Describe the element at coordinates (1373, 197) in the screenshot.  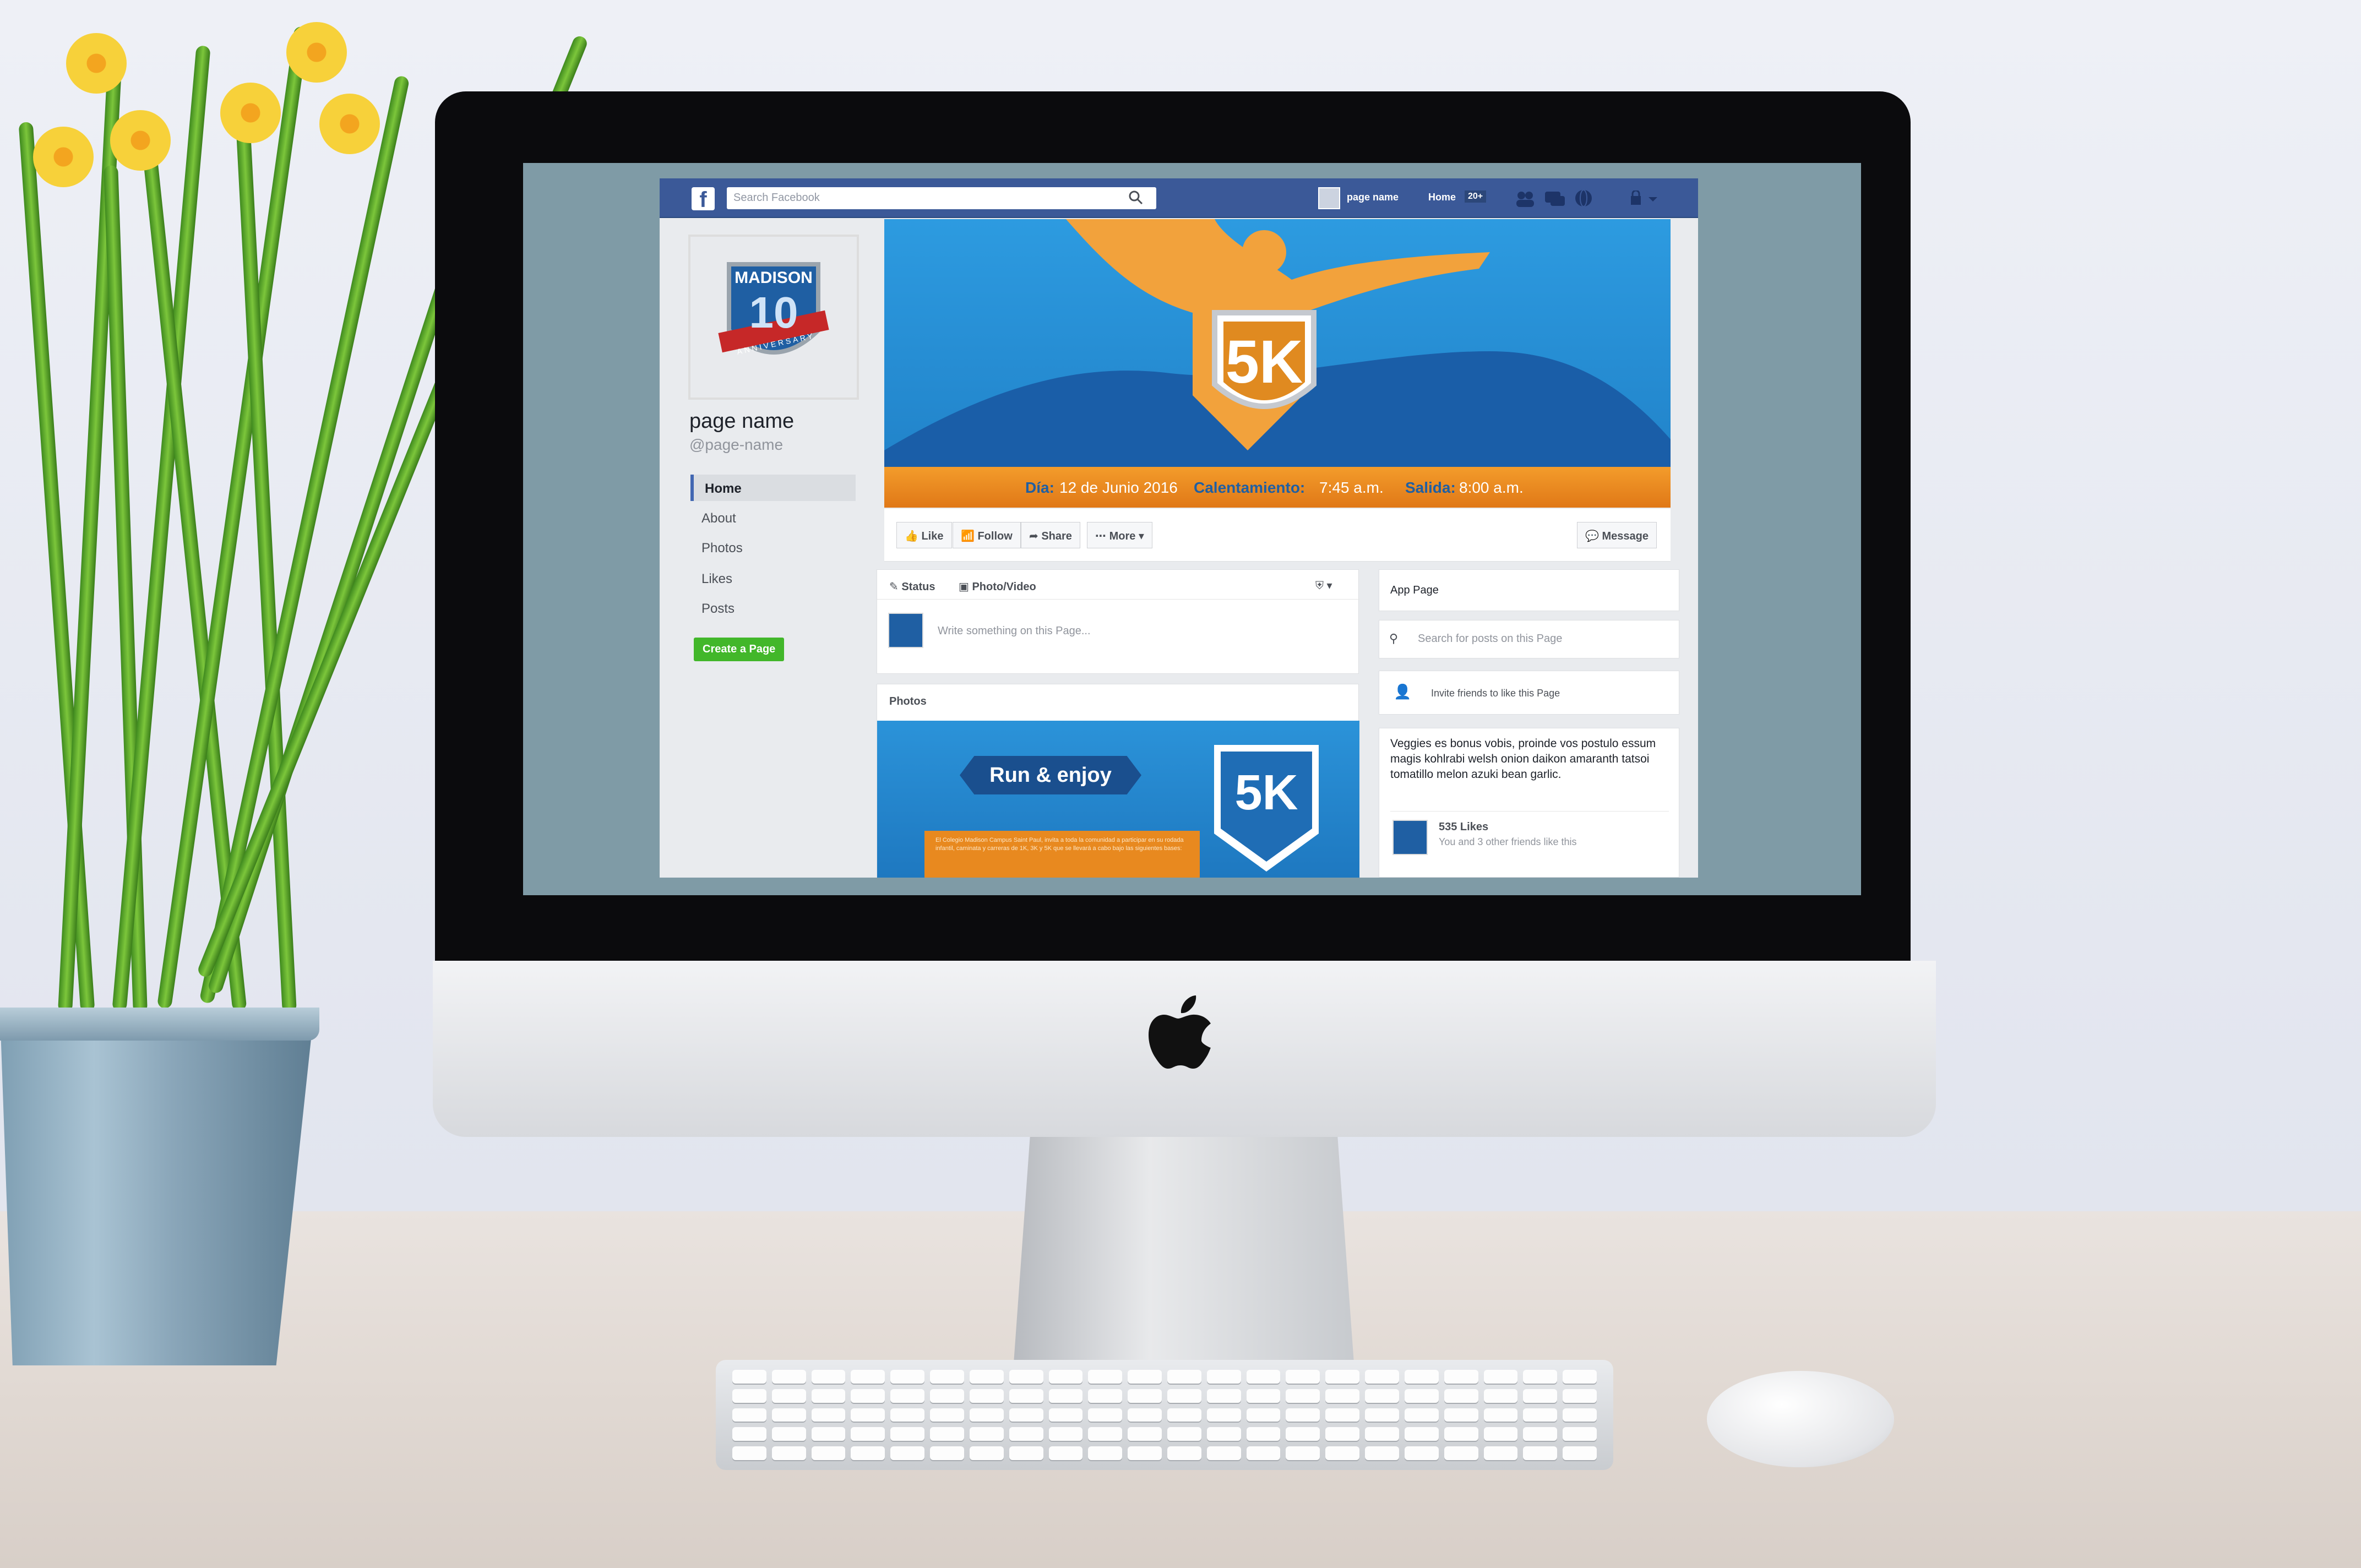
I see `profile-name: page name` at that location.